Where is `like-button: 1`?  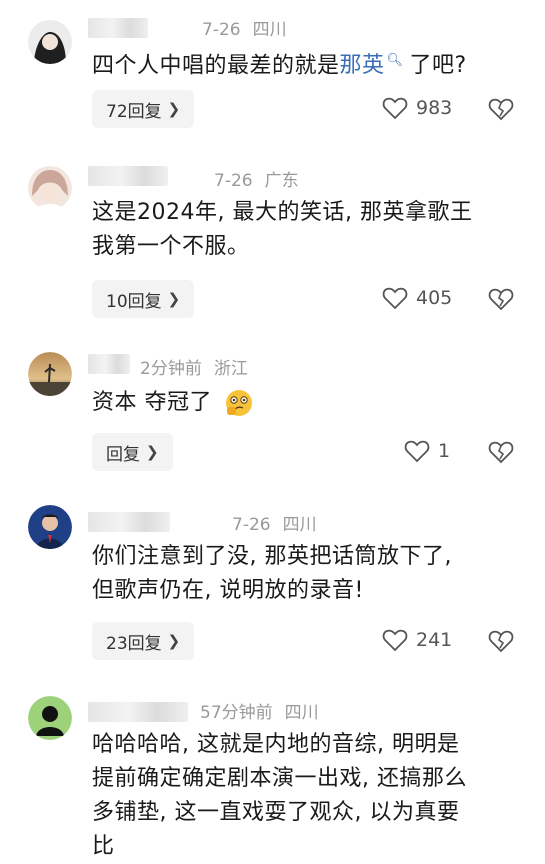
like-button: 1 is located at coordinates (427, 451).